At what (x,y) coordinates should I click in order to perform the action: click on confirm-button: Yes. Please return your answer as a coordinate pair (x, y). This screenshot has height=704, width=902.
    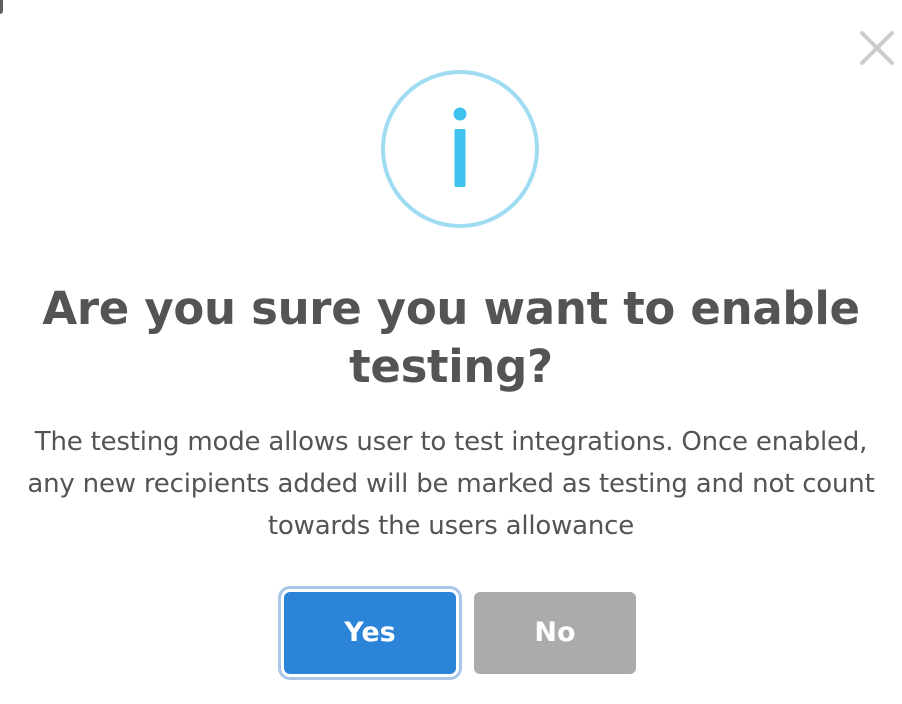
    Looking at the image, I should click on (370, 633).